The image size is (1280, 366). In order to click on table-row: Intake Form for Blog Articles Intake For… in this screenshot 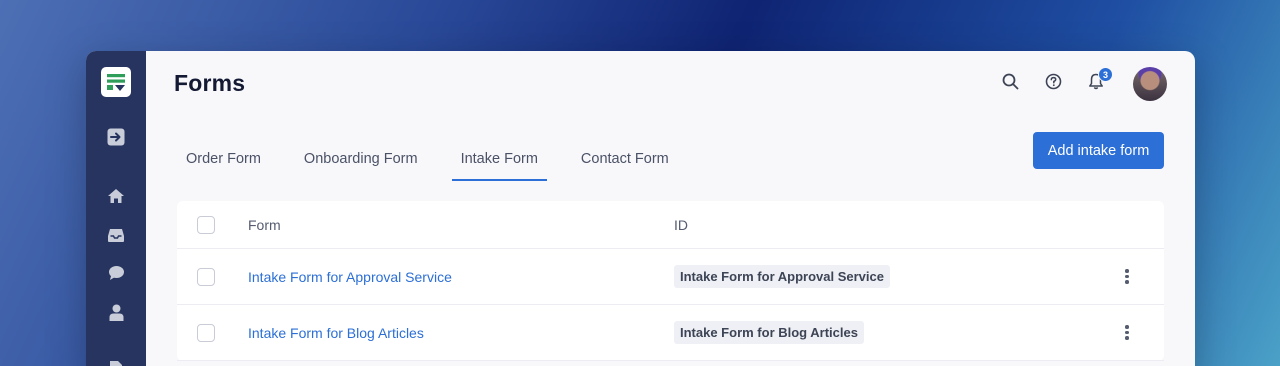, I will do `click(670, 333)`.